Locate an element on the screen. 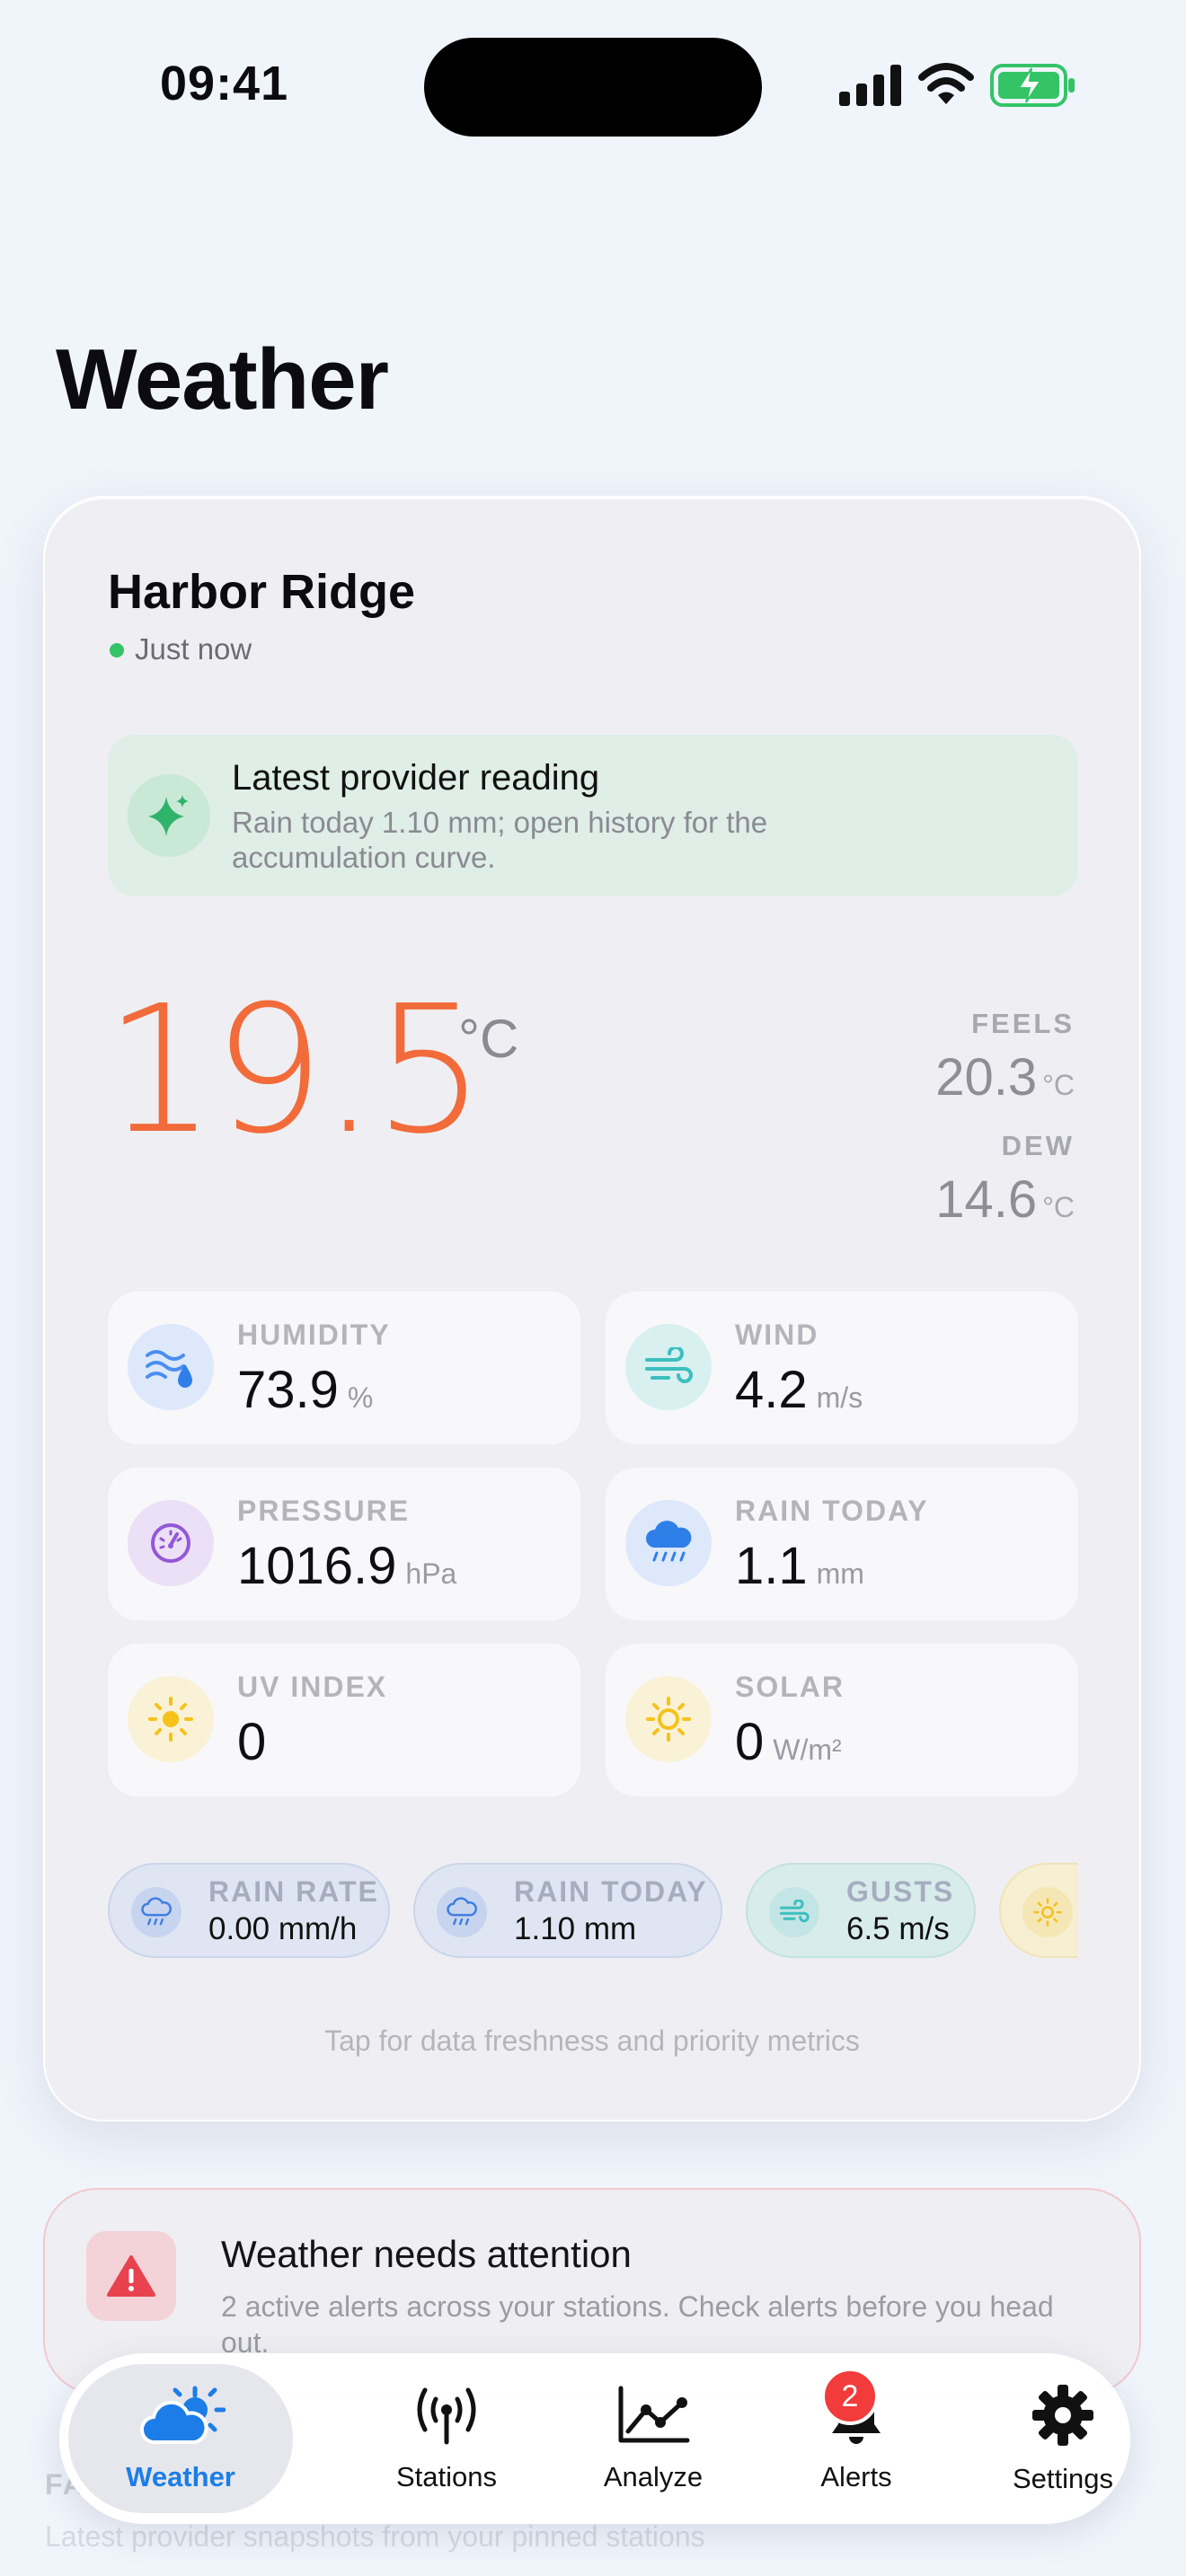 The width and height of the screenshot is (1186, 2576). feels-like-label: FEELS is located at coordinates (1023, 1023).